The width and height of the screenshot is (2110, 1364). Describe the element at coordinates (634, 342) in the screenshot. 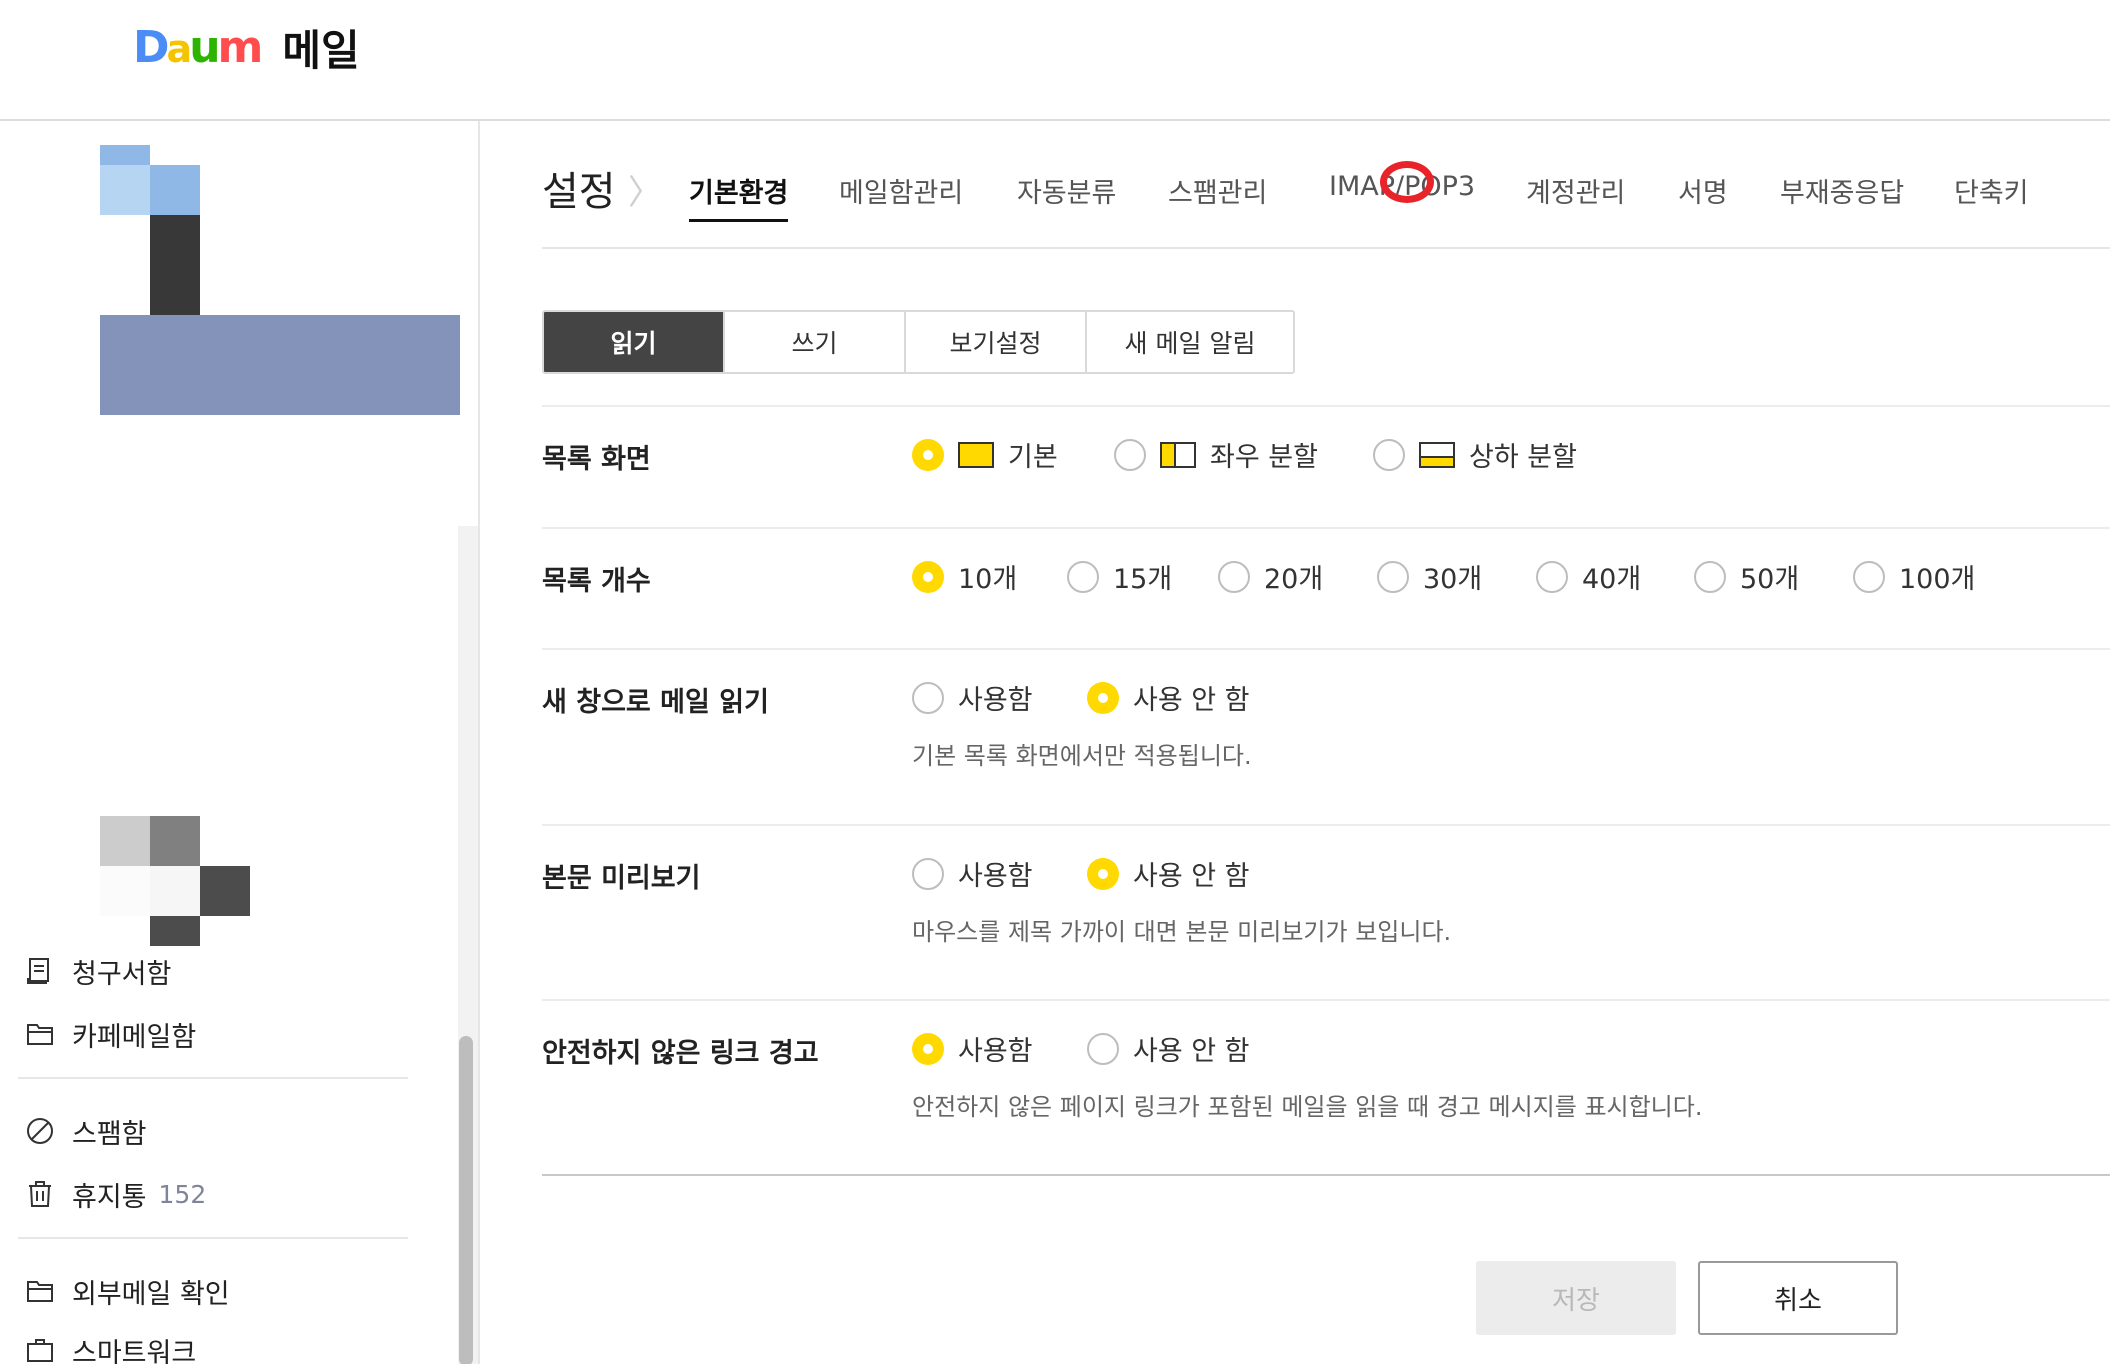

I see `subtab-read: 읽기` at that location.